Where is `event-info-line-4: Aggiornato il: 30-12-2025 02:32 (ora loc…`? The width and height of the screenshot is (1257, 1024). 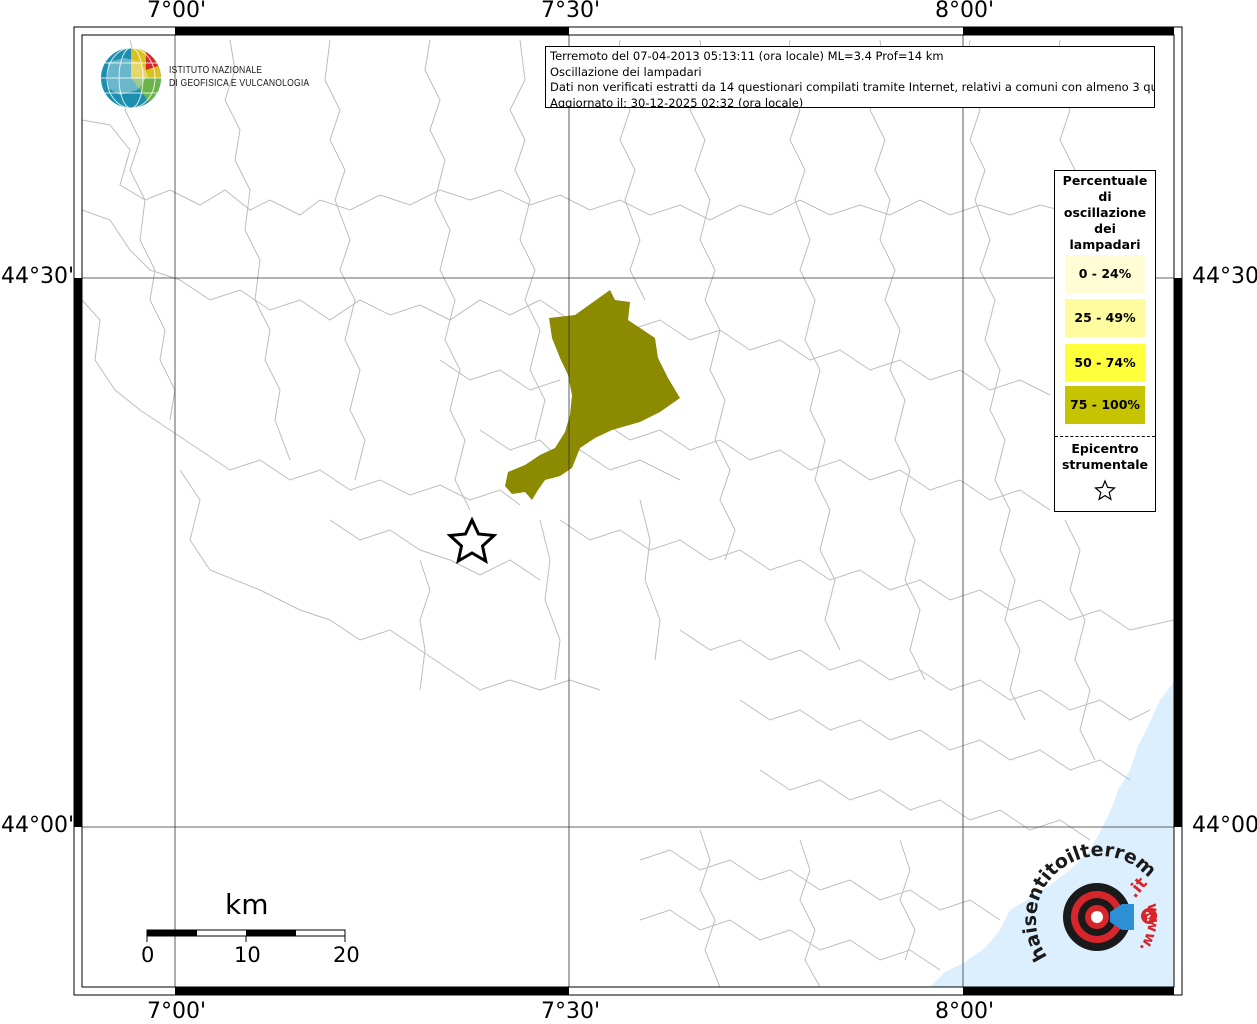
event-info-line-4: Aggiornato il: 30-12-2025 02:32 (ora loc… is located at coordinates (677, 101).